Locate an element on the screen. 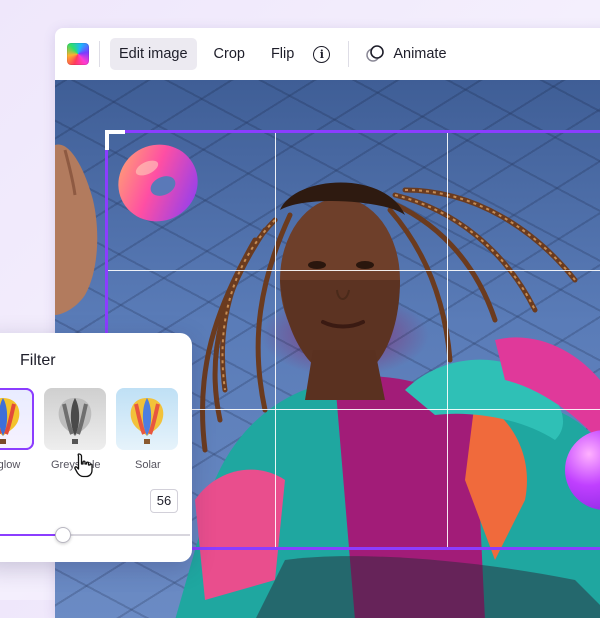  filter-panel: Filter rglow Greyscale is located at coordinates (96, 447).